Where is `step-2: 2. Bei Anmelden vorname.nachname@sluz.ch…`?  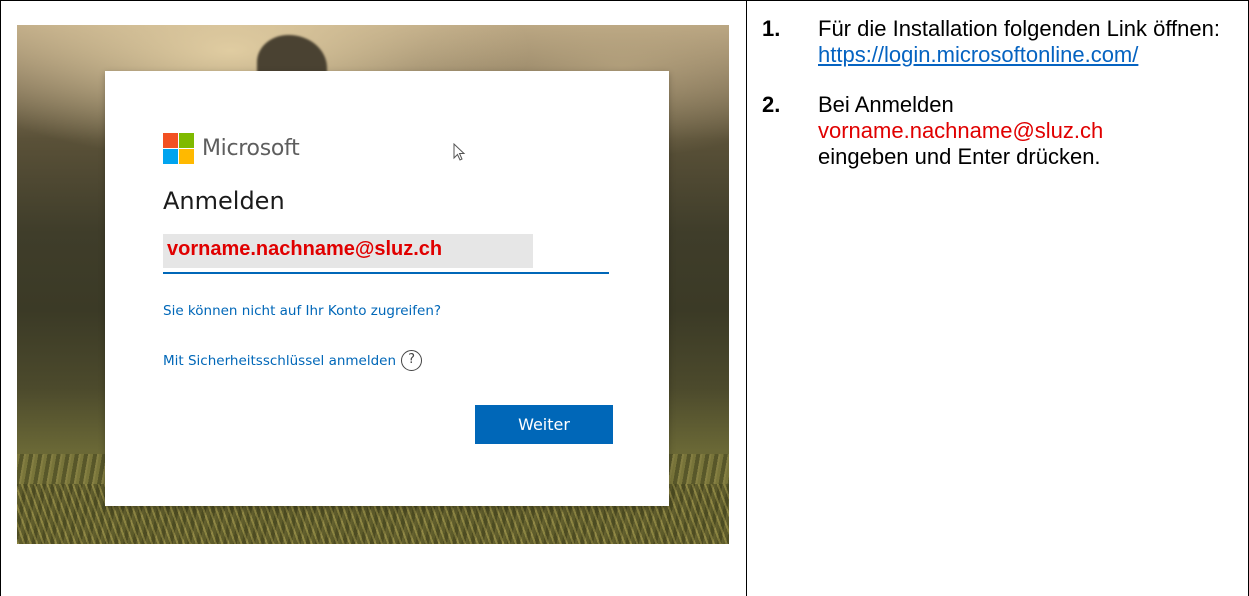 step-2: 2. Bei Anmelden vorname.nachname@sluz.ch… is located at coordinates (1002, 131).